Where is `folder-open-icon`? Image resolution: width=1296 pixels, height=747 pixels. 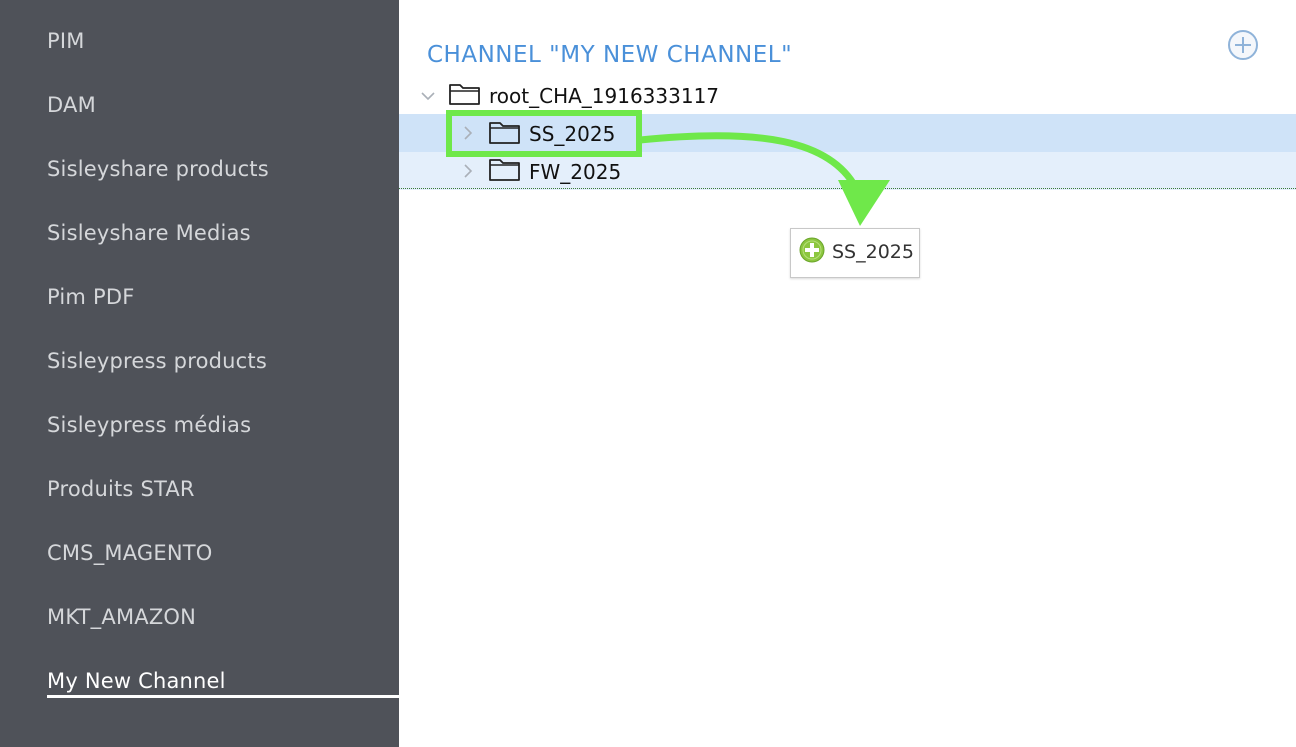 folder-open-icon is located at coordinates (464, 94).